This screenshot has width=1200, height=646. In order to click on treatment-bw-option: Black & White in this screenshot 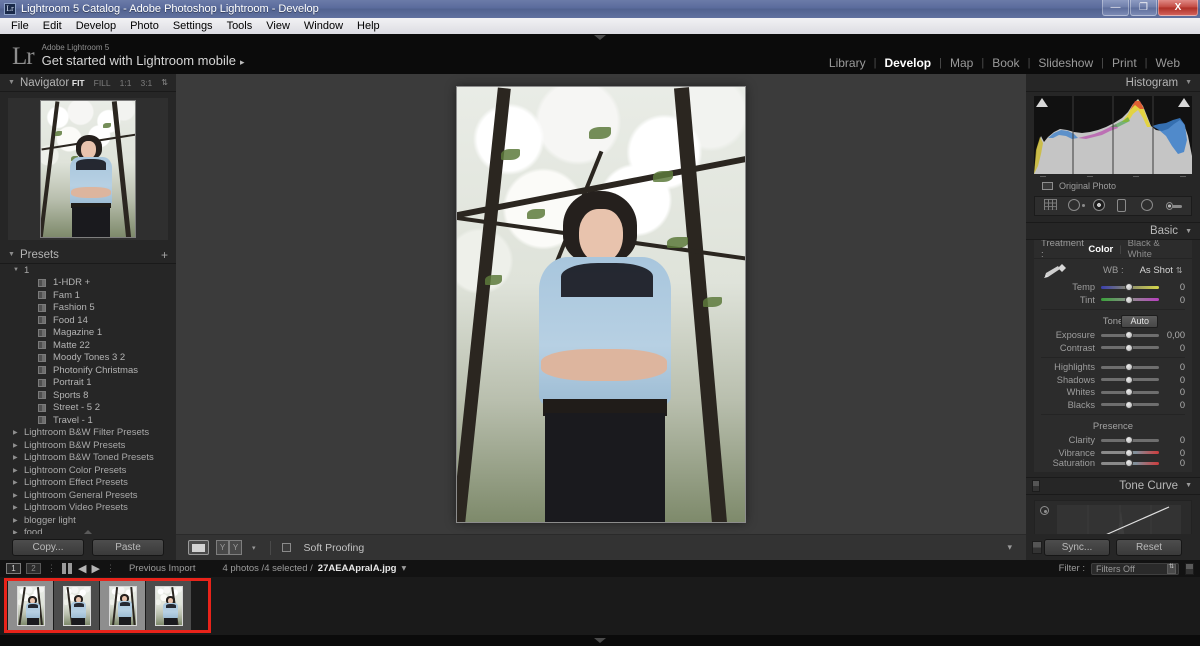, I will do `click(1156, 249)`.